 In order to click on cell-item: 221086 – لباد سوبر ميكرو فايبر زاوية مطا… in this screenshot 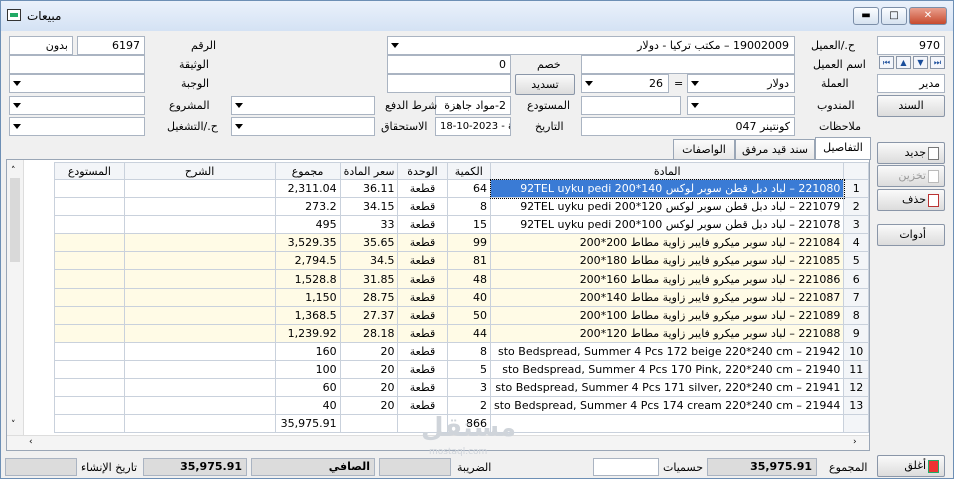, I will do `click(667, 279)`.